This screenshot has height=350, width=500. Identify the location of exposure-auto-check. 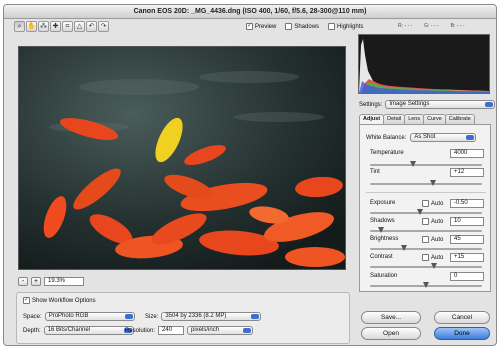
(425, 203).